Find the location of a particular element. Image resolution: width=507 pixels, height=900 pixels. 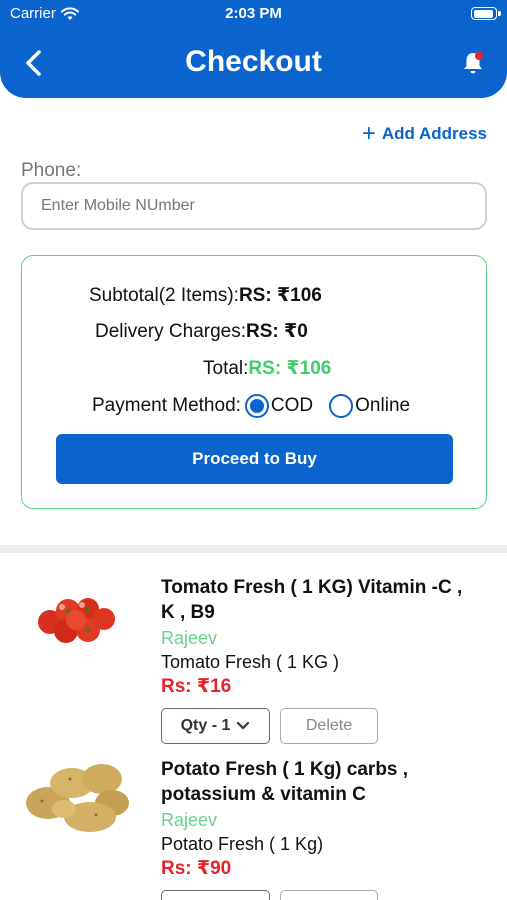

phone-input is located at coordinates (254, 206).